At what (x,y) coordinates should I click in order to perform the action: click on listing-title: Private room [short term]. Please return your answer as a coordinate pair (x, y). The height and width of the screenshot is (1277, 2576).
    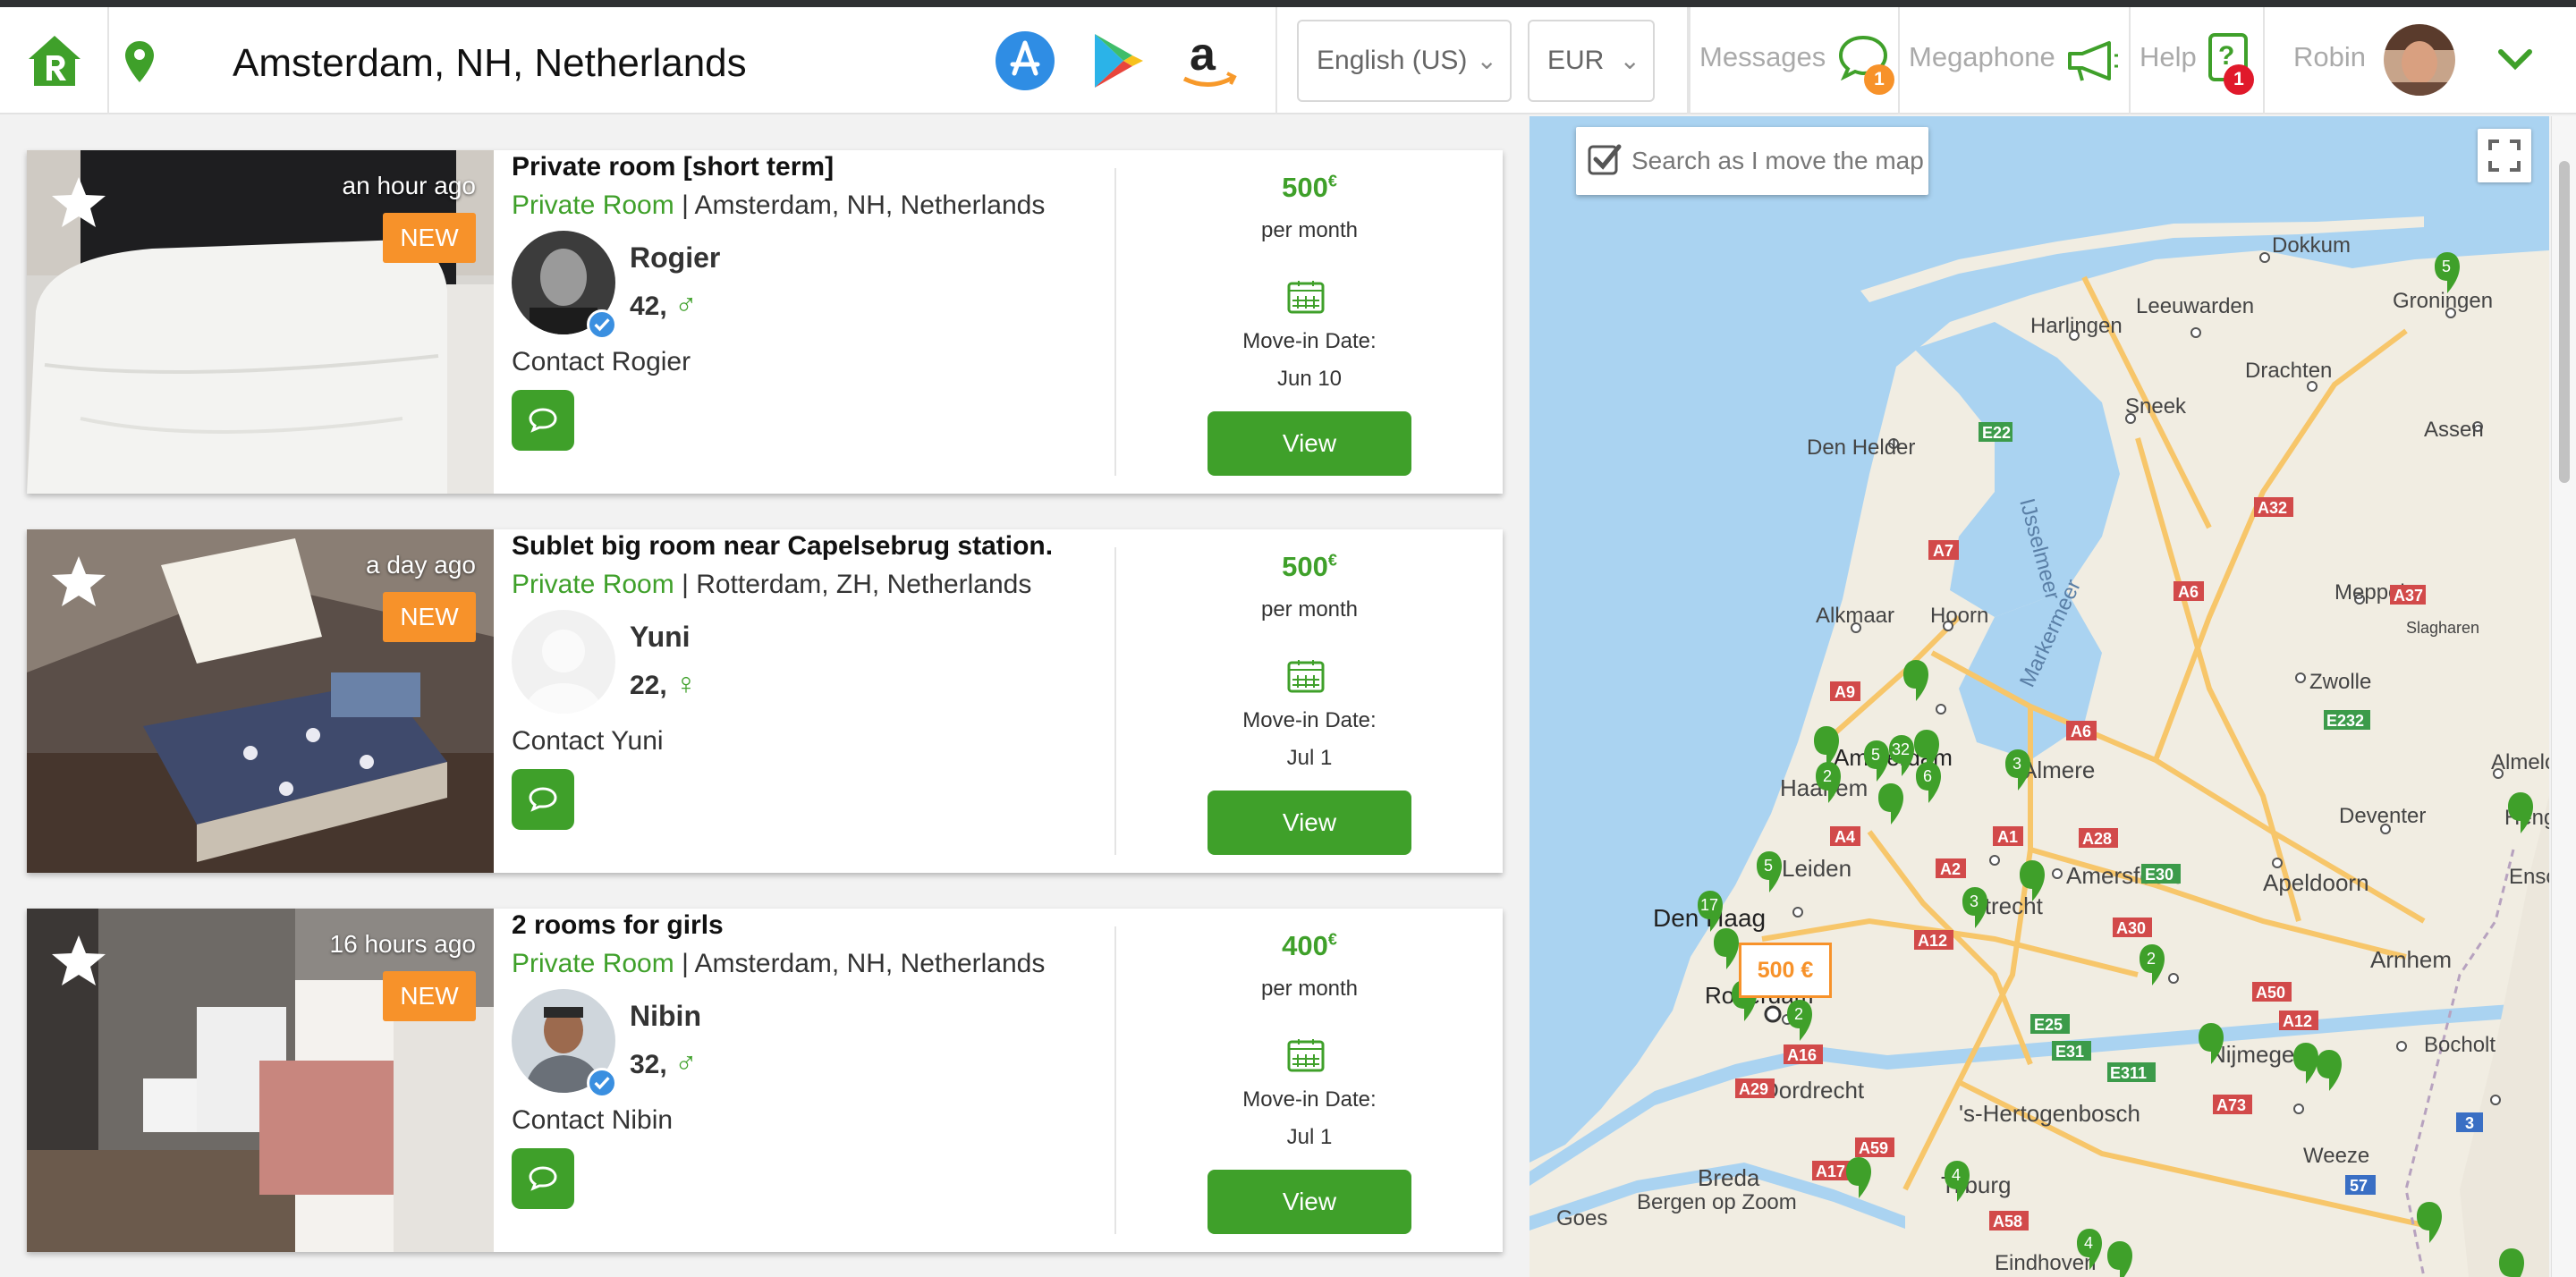
    Looking at the image, I should click on (673, 167).